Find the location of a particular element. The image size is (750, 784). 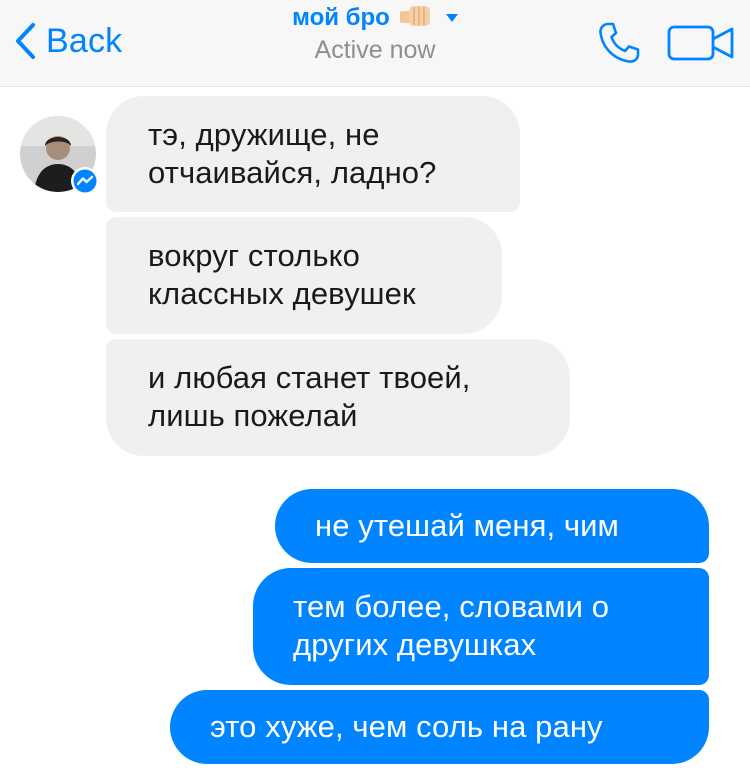

caret-down-icon is located at coordinates (451, 18).